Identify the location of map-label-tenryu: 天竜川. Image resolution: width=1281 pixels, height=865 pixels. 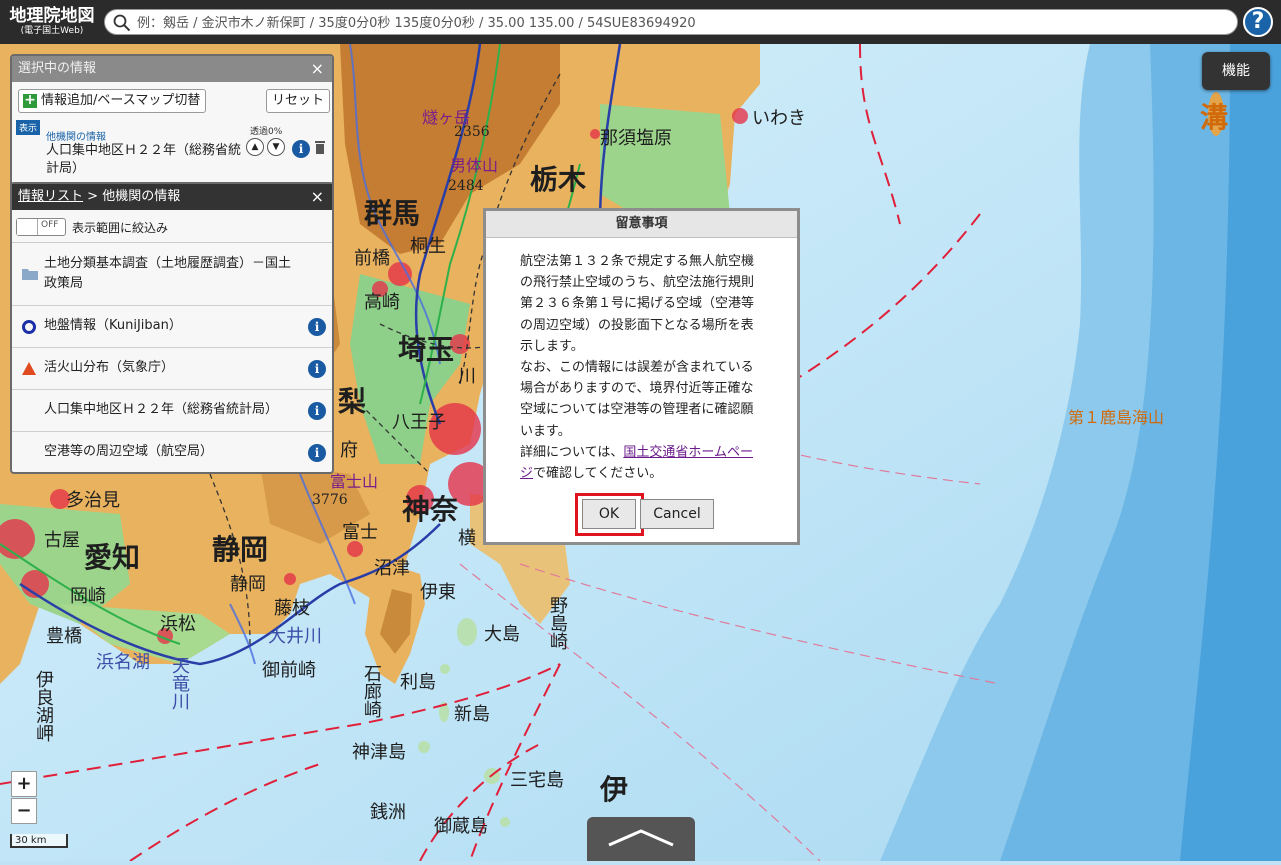
(179, 683).